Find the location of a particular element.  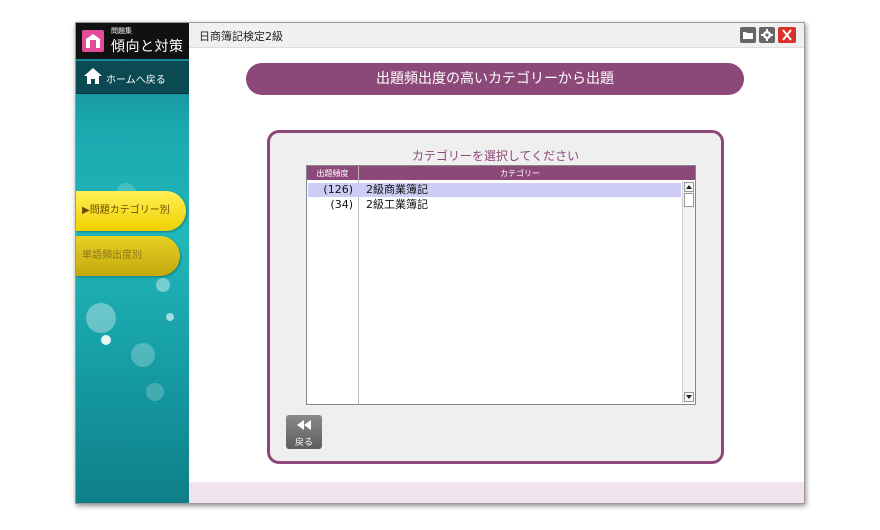

folder-icon is located at coordinates (748, 35).